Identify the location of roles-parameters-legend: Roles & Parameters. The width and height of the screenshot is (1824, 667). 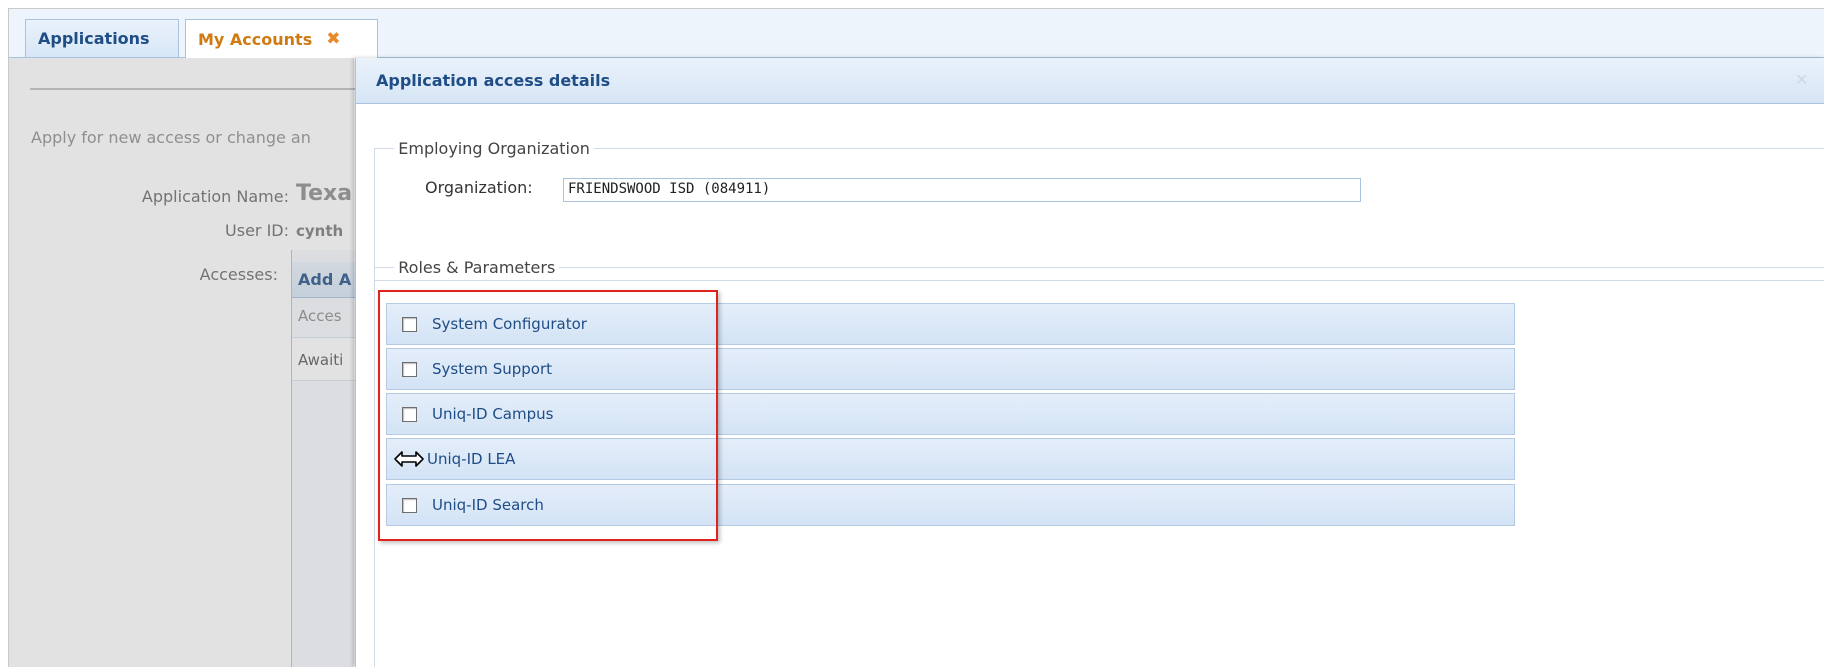
(477, 267).